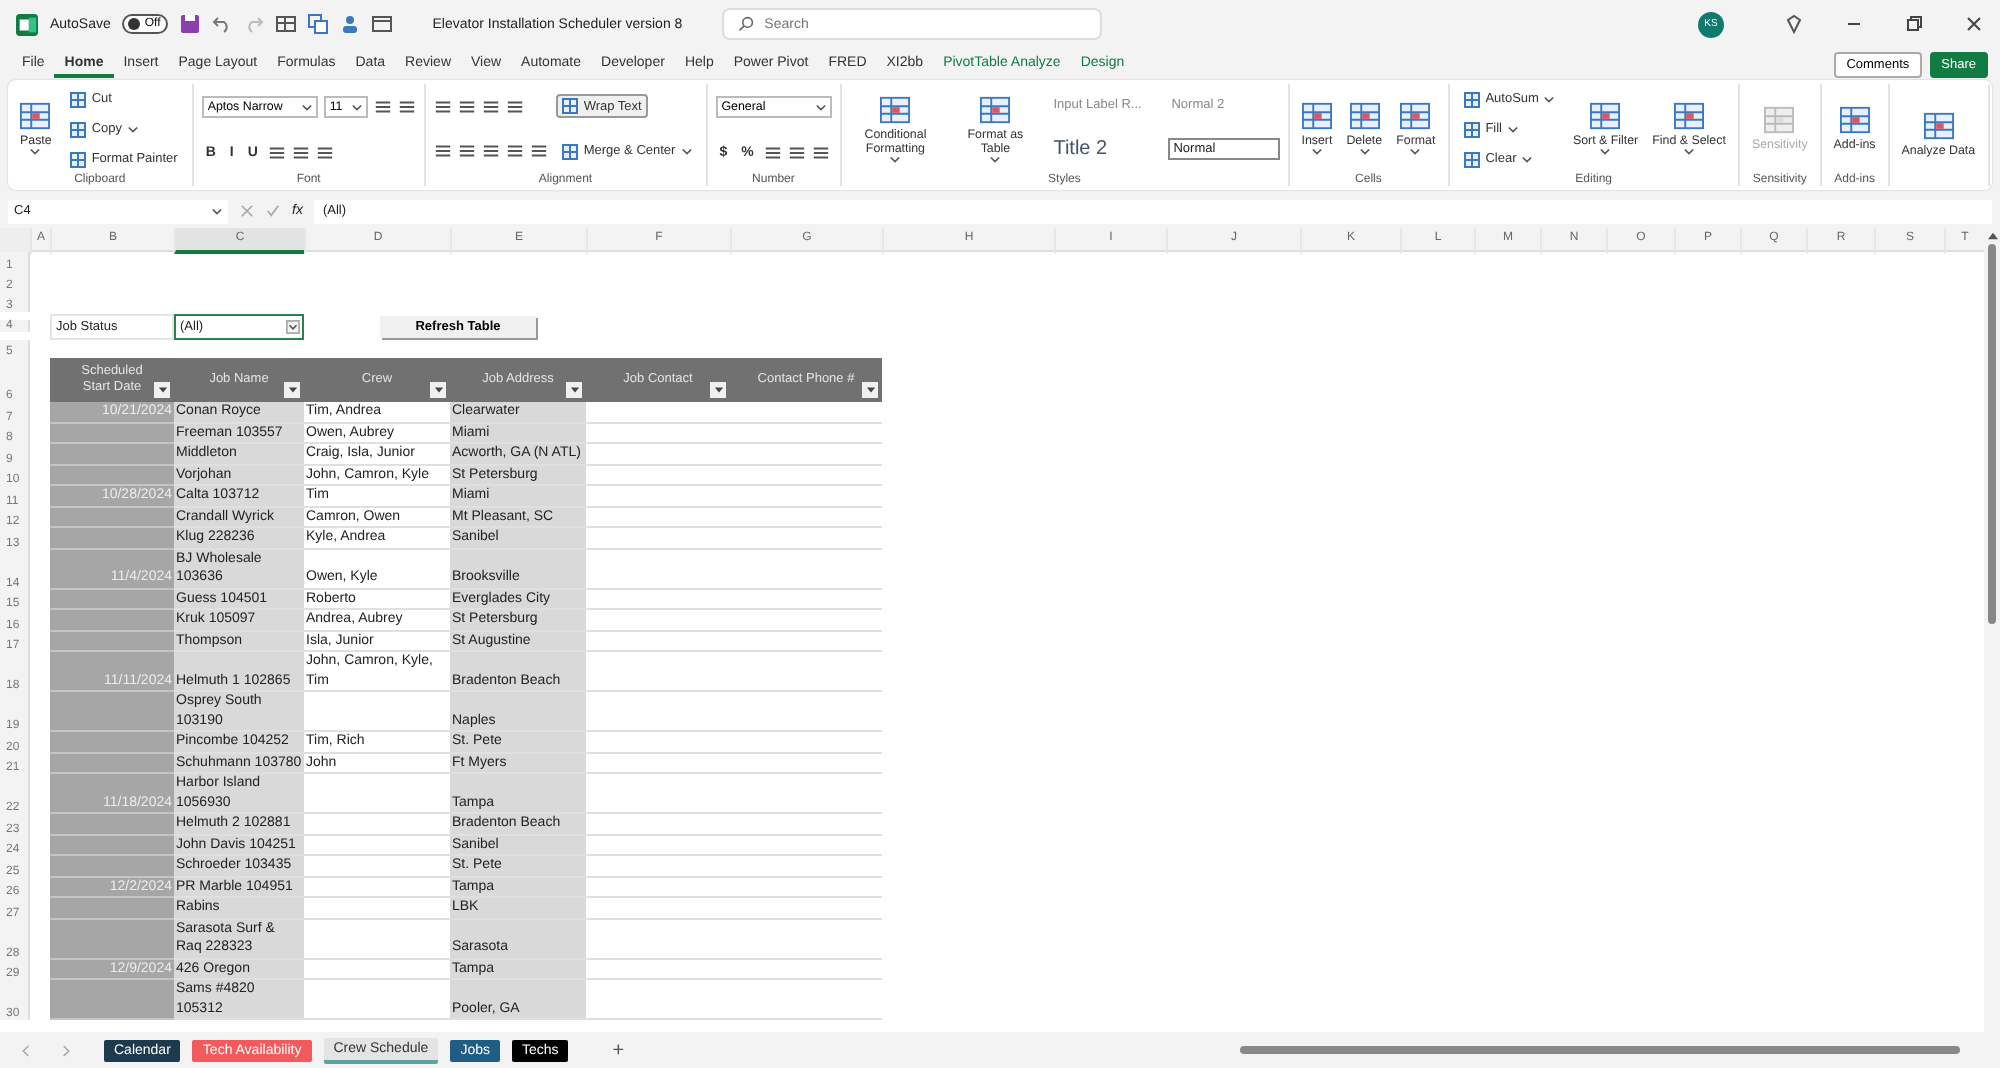  What do you see at coordinates (27, 24) in the screenshot?
I see `app-logo-icon` at bounding box center [27, 24].